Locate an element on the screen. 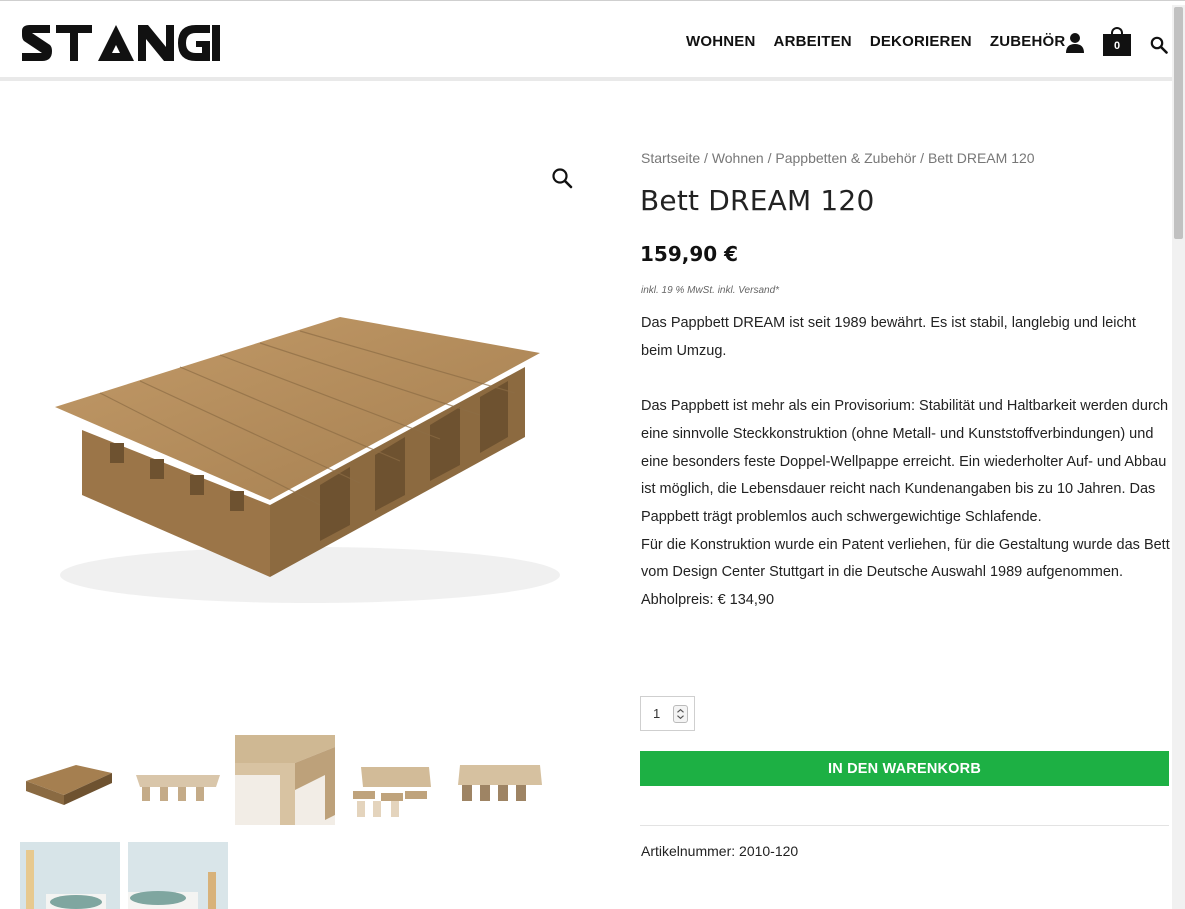  page-scrollbar is located at coordinates (1178, 457).